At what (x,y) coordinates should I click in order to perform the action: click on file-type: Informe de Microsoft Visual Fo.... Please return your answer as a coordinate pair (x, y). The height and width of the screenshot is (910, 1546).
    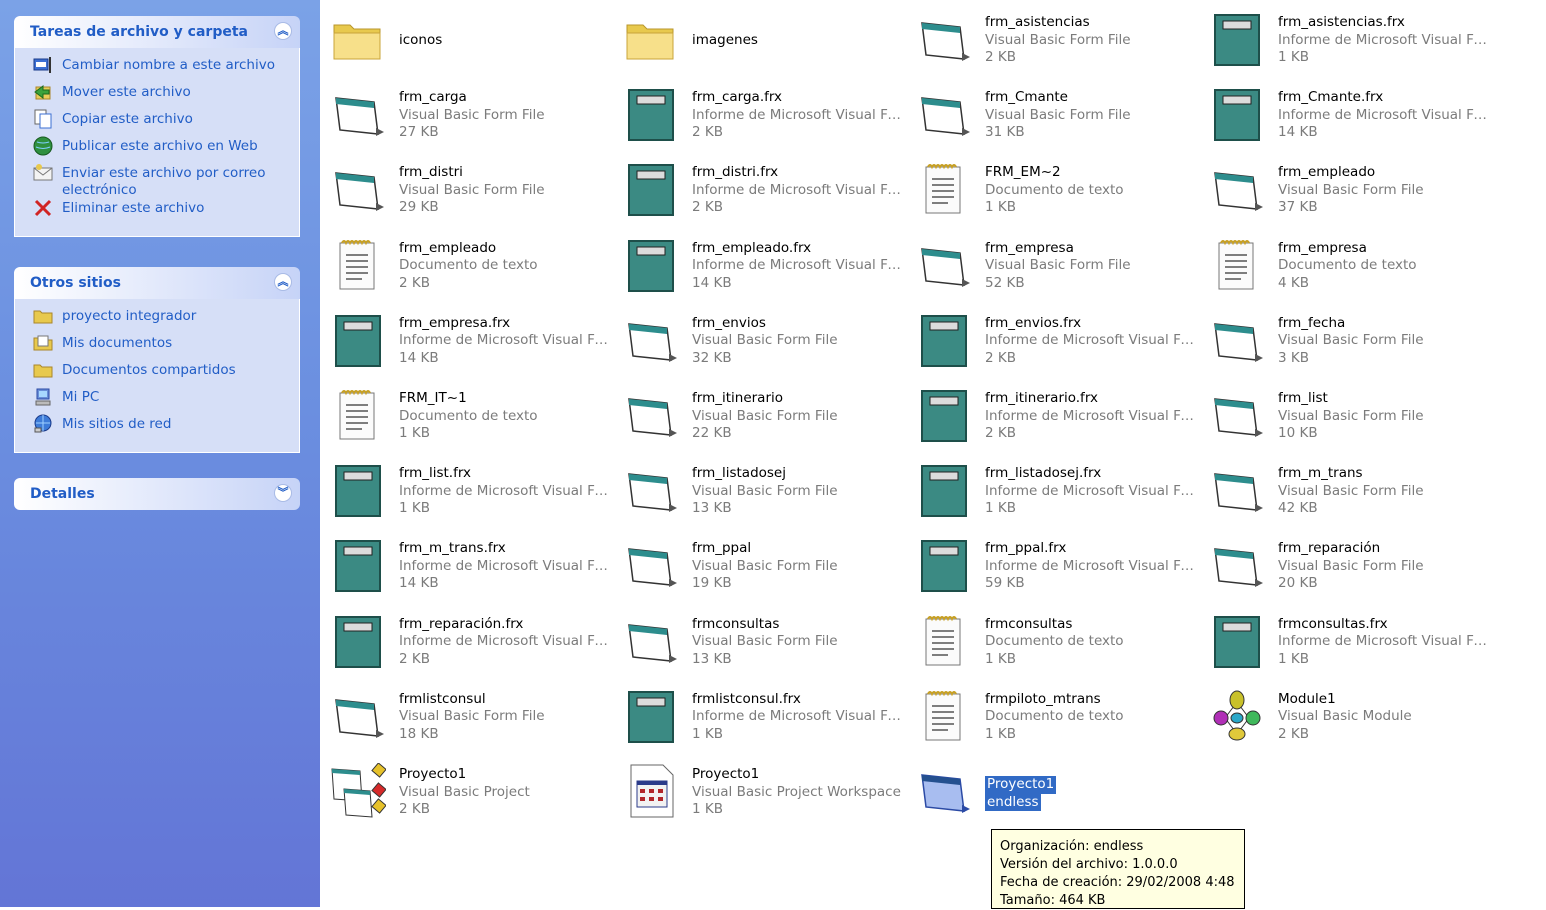
    Looking at the image, I should click on (506, 567).